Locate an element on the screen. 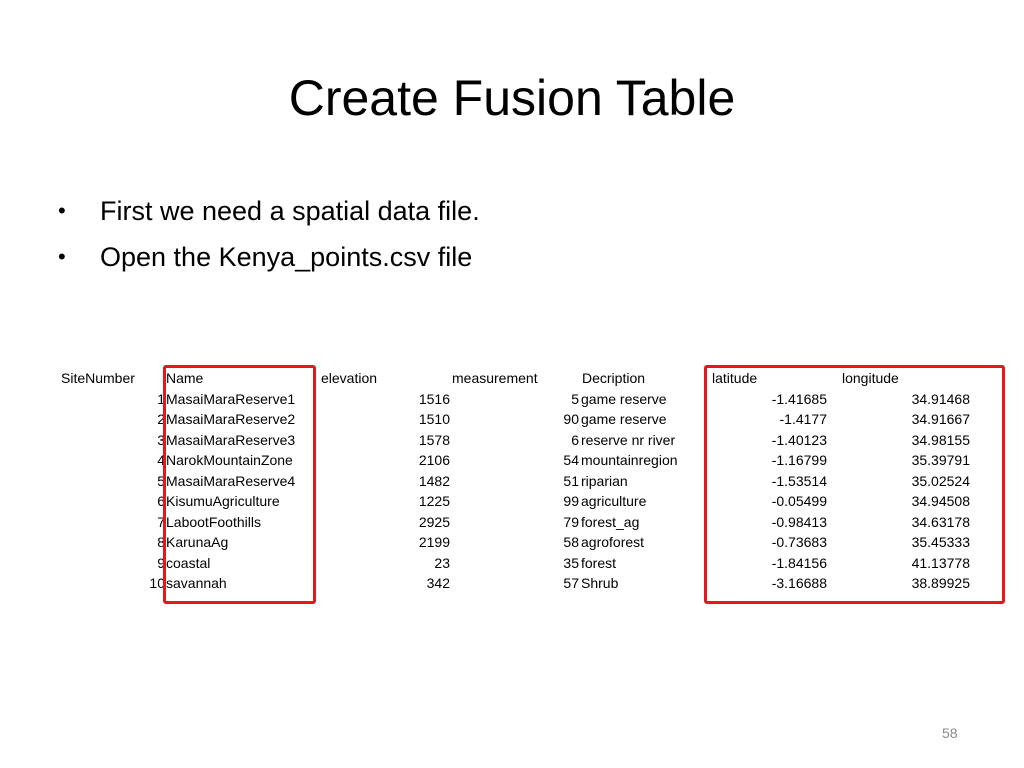 Image resolution: width=1024 pixels, height=768 pixels. cell-measurement: 79 is located at coordinates (571, 521).